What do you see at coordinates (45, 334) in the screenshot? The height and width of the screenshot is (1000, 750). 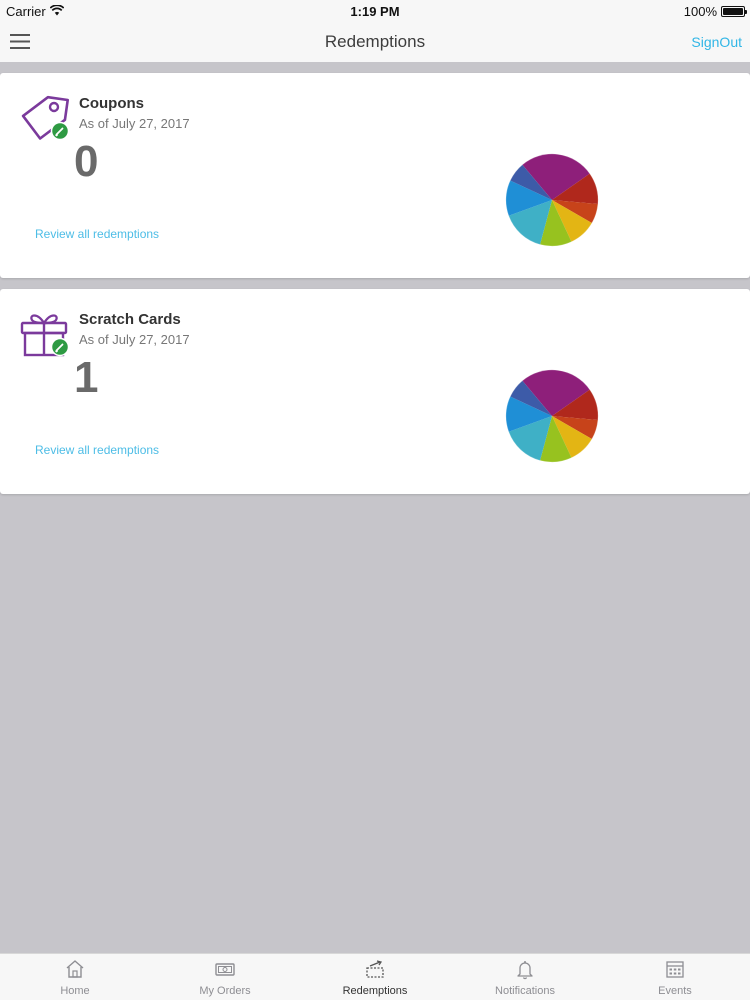 I see `gift-icon` at bounding box center [45, 334].